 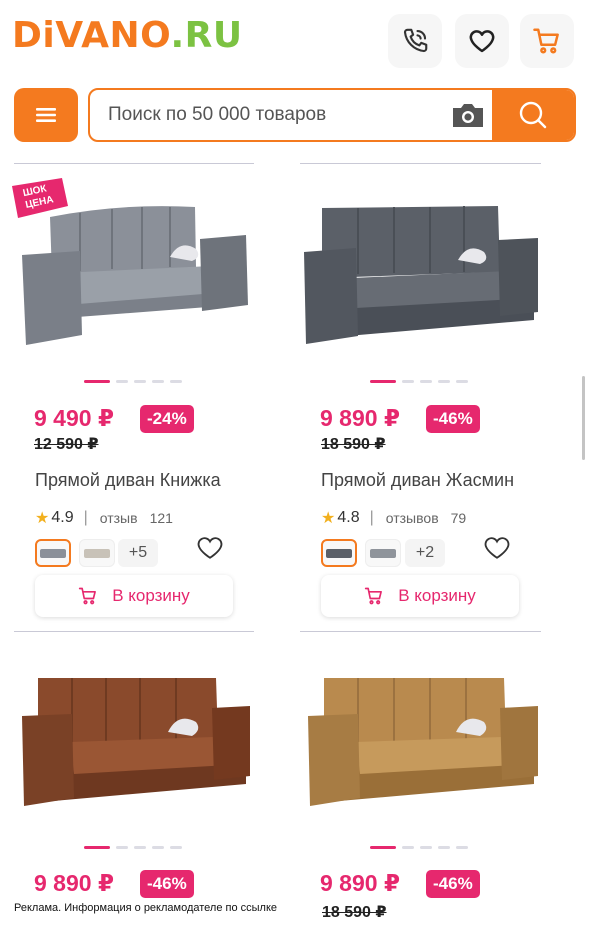 I want to click on reviews-label: отзыв, so click(x=118, y=518).